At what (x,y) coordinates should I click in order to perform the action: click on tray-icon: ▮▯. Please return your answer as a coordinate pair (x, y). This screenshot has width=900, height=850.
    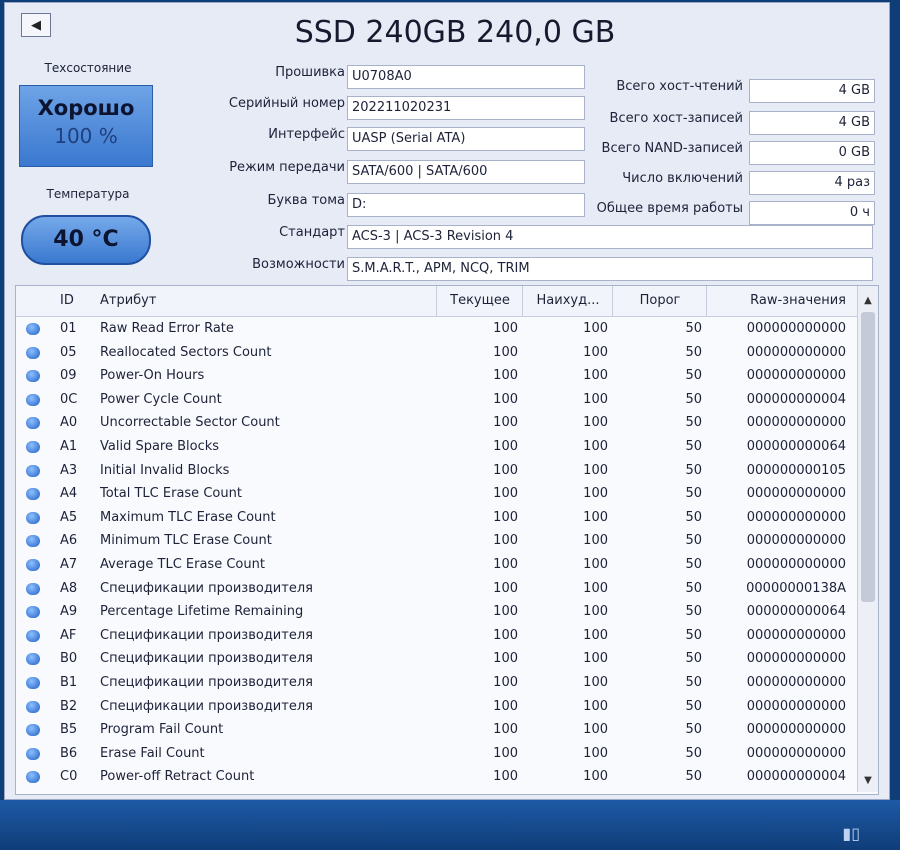
    Looking at the image, I should click on (851, 833).